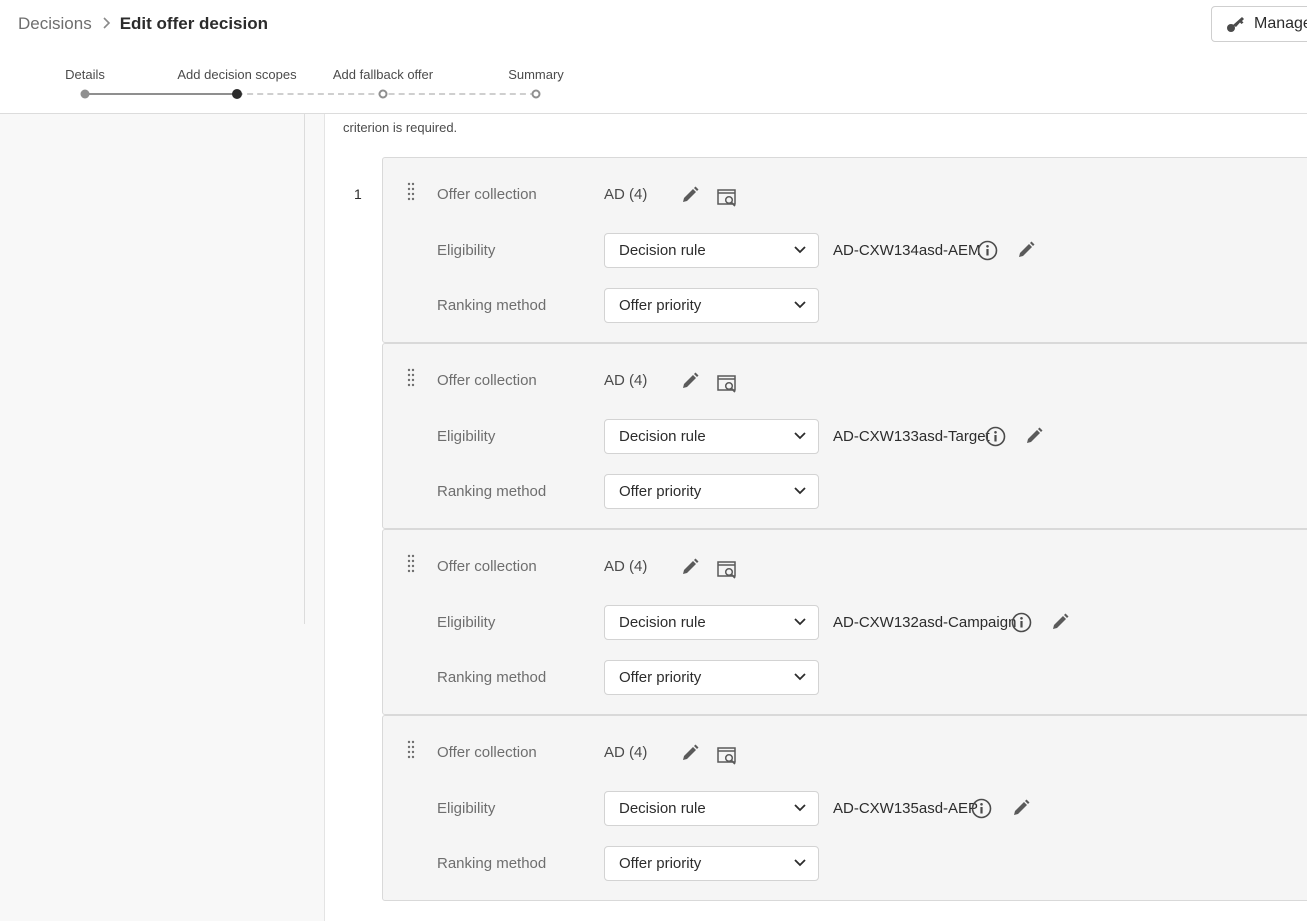 The height and width of the screenshot is (921, 1307). What do you see at coordinates (161, 94) in the screenshot?
I see `step-progress-line-completed` at bounding box center [161, 94].